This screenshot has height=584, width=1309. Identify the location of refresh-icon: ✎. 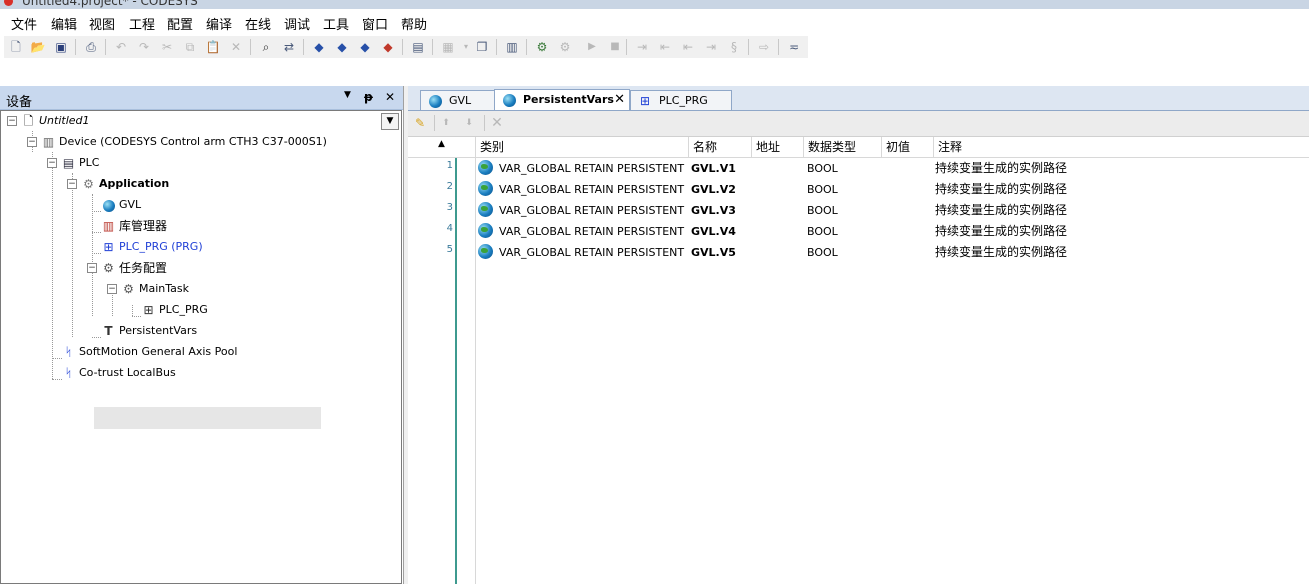
(420, 123).